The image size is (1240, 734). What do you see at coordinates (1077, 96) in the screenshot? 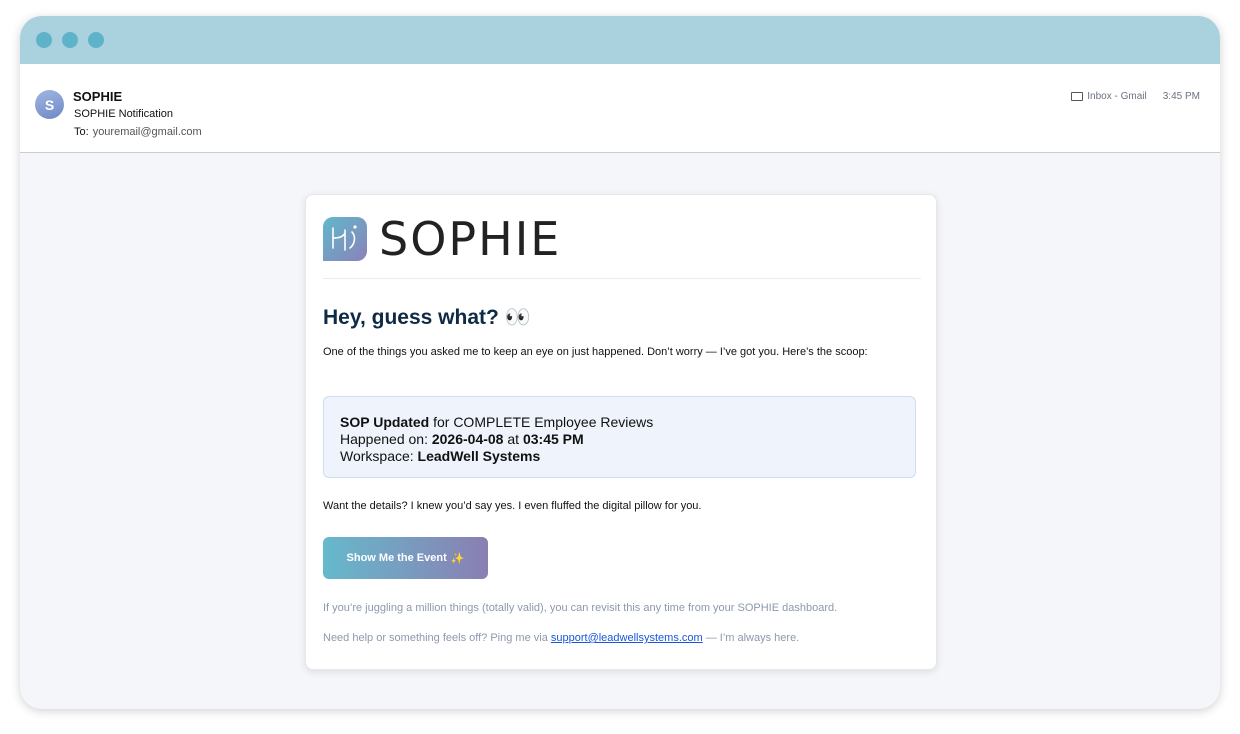
I see `folder-icon` at bounding box center [1077, 96].